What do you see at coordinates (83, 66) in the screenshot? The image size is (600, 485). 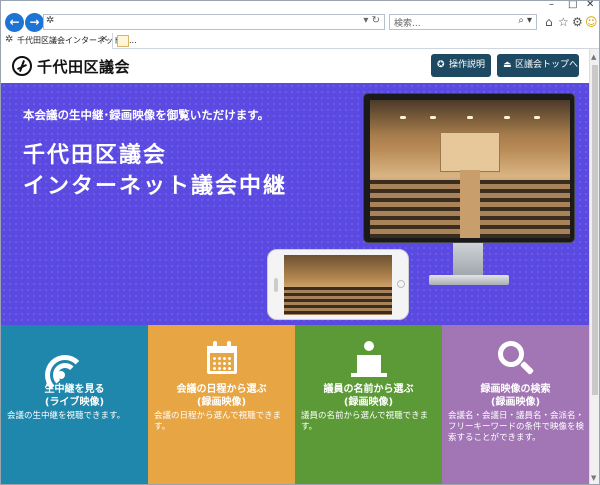 I see `site-title: 千代田区議会` at bounding box center [83, 66].